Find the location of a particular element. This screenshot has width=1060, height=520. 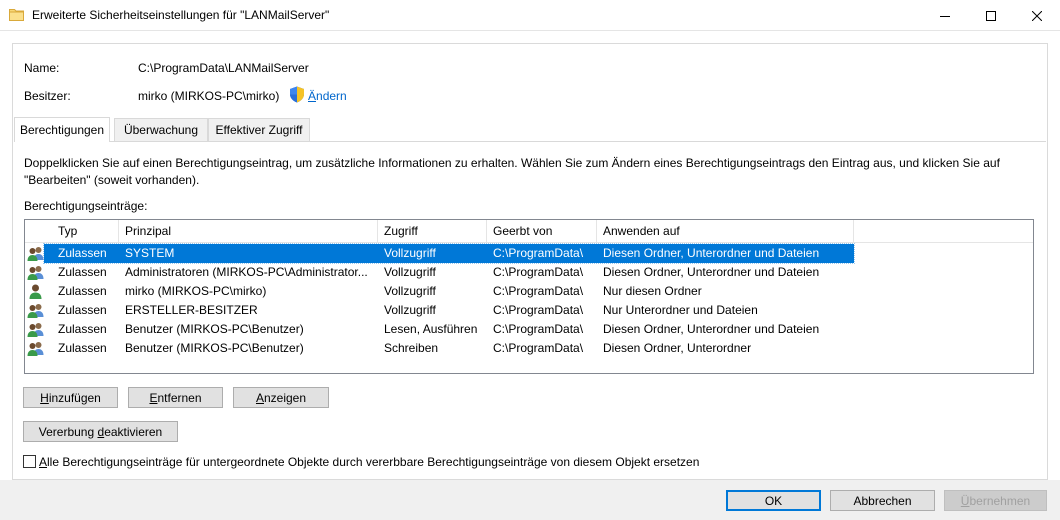

cell-applies-to: Nur diesen Ordner is located at coordinates (652, 291).